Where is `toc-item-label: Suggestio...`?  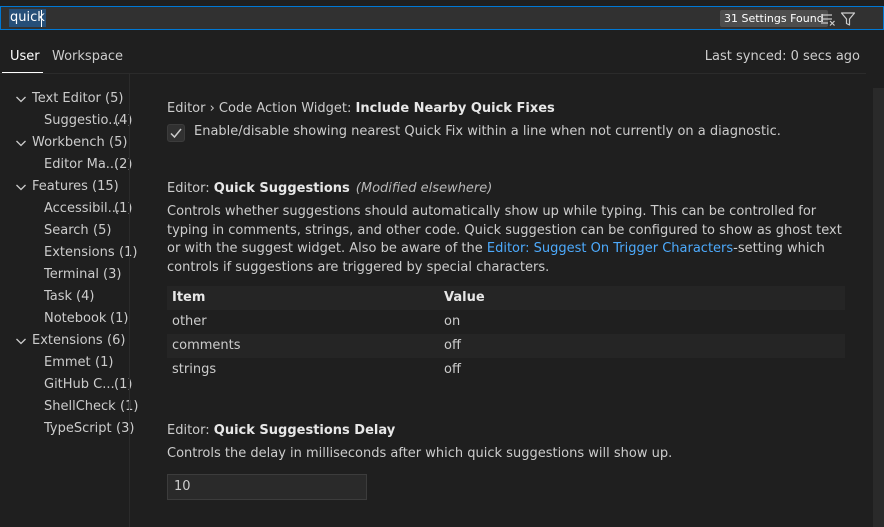
toc-item-label: Suggestio... is located at coordinates (82, 120).